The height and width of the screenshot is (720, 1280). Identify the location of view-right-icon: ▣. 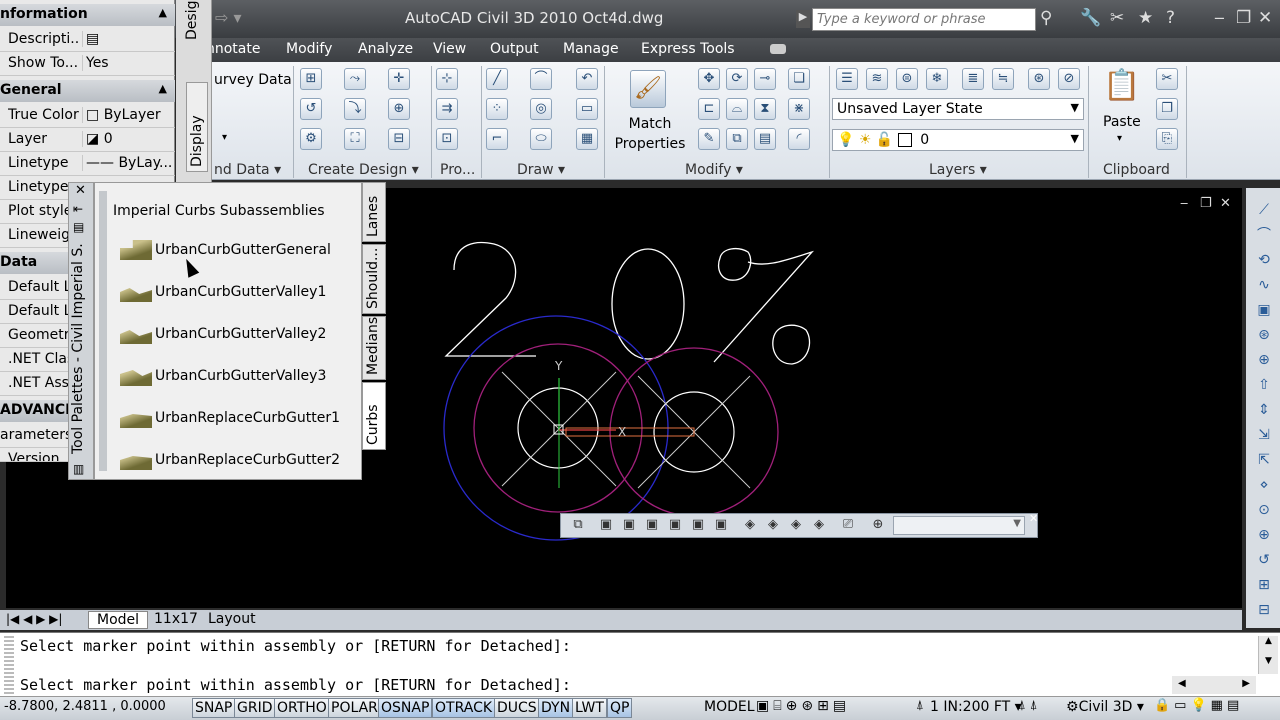
(675, 526).